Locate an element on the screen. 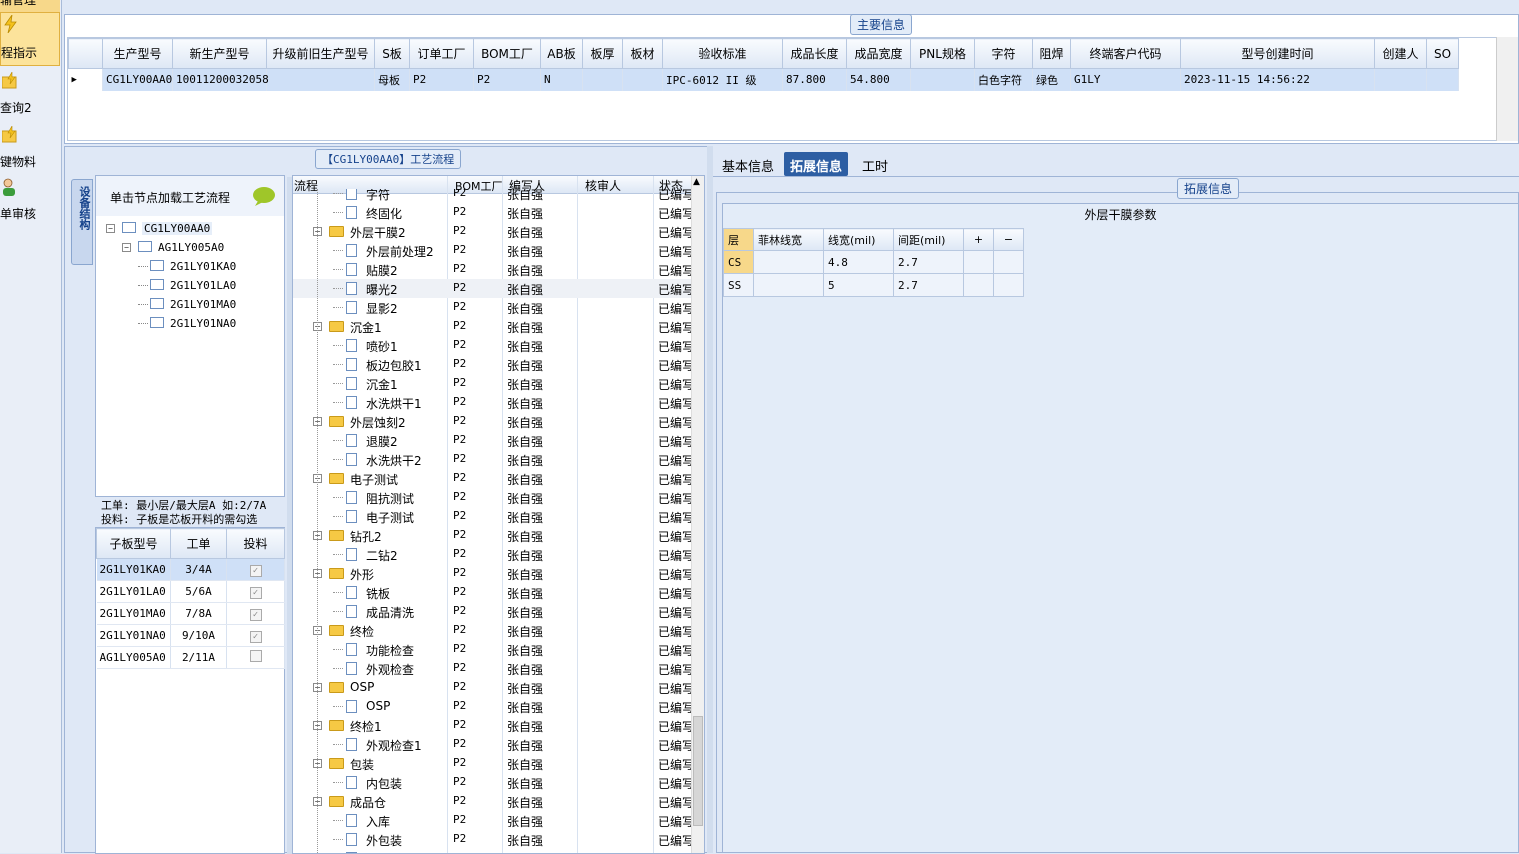 The width and height of the screenshot is (1519, 854). flow-row: 外层前处理2 P2 张自强 已编写 is located at coordinates (492, 250).